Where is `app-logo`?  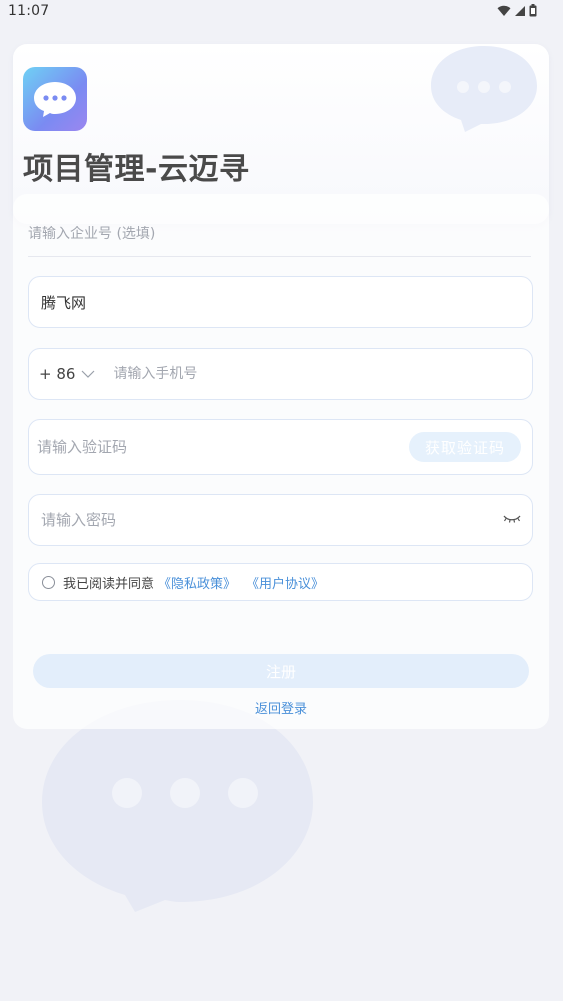
app-logo is located at coordinates (55, 99).